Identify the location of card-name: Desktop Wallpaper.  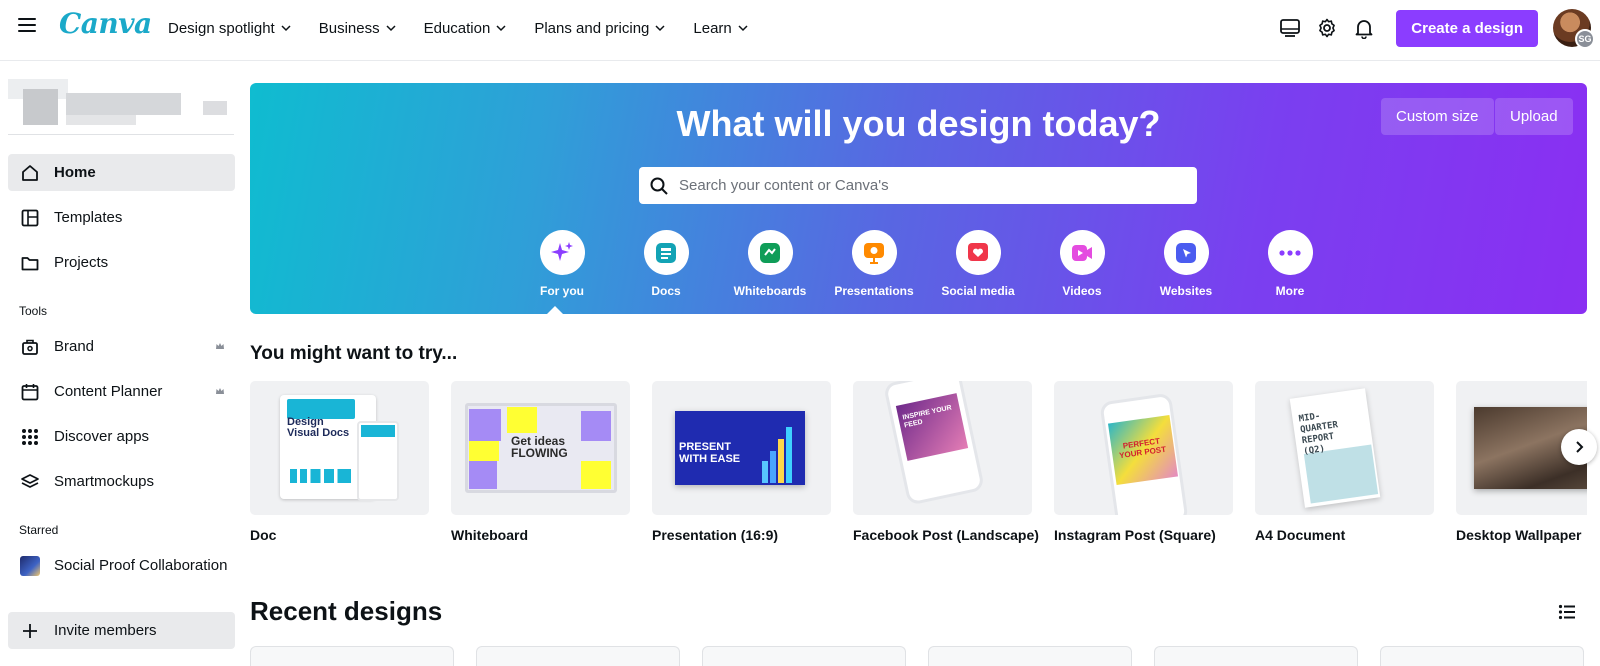
(1519, 535).